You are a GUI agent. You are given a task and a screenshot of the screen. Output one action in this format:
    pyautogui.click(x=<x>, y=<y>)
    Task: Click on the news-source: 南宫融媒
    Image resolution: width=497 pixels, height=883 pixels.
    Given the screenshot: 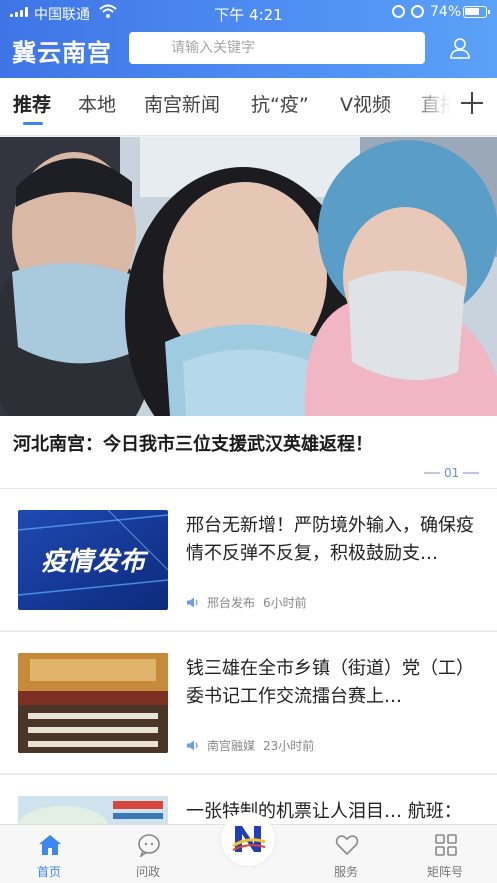 What is the action you would take?
    pyautogui.click(x=231, y=746)
    